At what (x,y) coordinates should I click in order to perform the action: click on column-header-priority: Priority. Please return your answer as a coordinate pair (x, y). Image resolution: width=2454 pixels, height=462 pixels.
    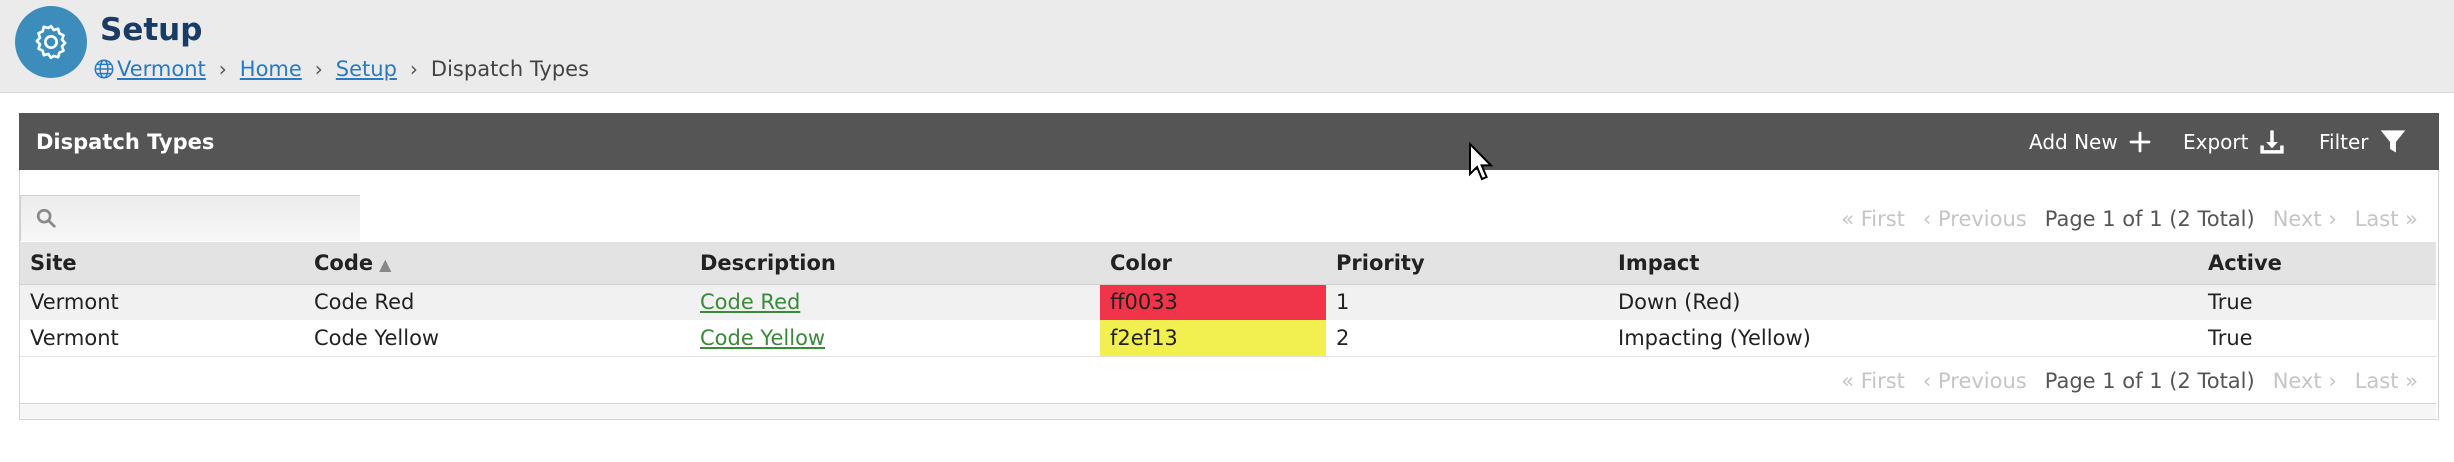
    Looking at the image, I should click on (1467, 263).